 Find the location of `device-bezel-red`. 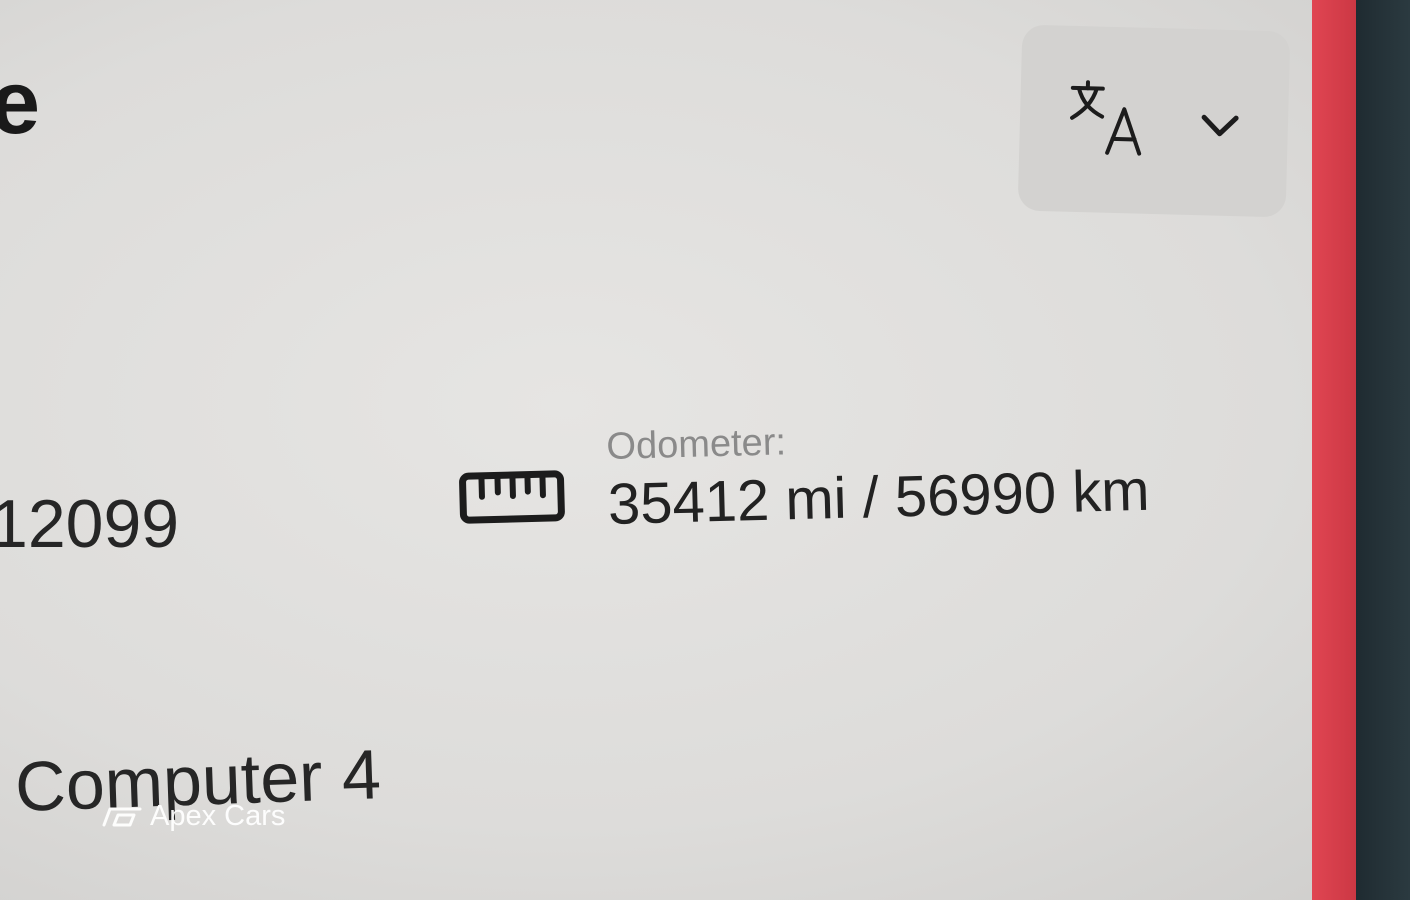

device-bezel-red is located at coordinates (1337, 450).